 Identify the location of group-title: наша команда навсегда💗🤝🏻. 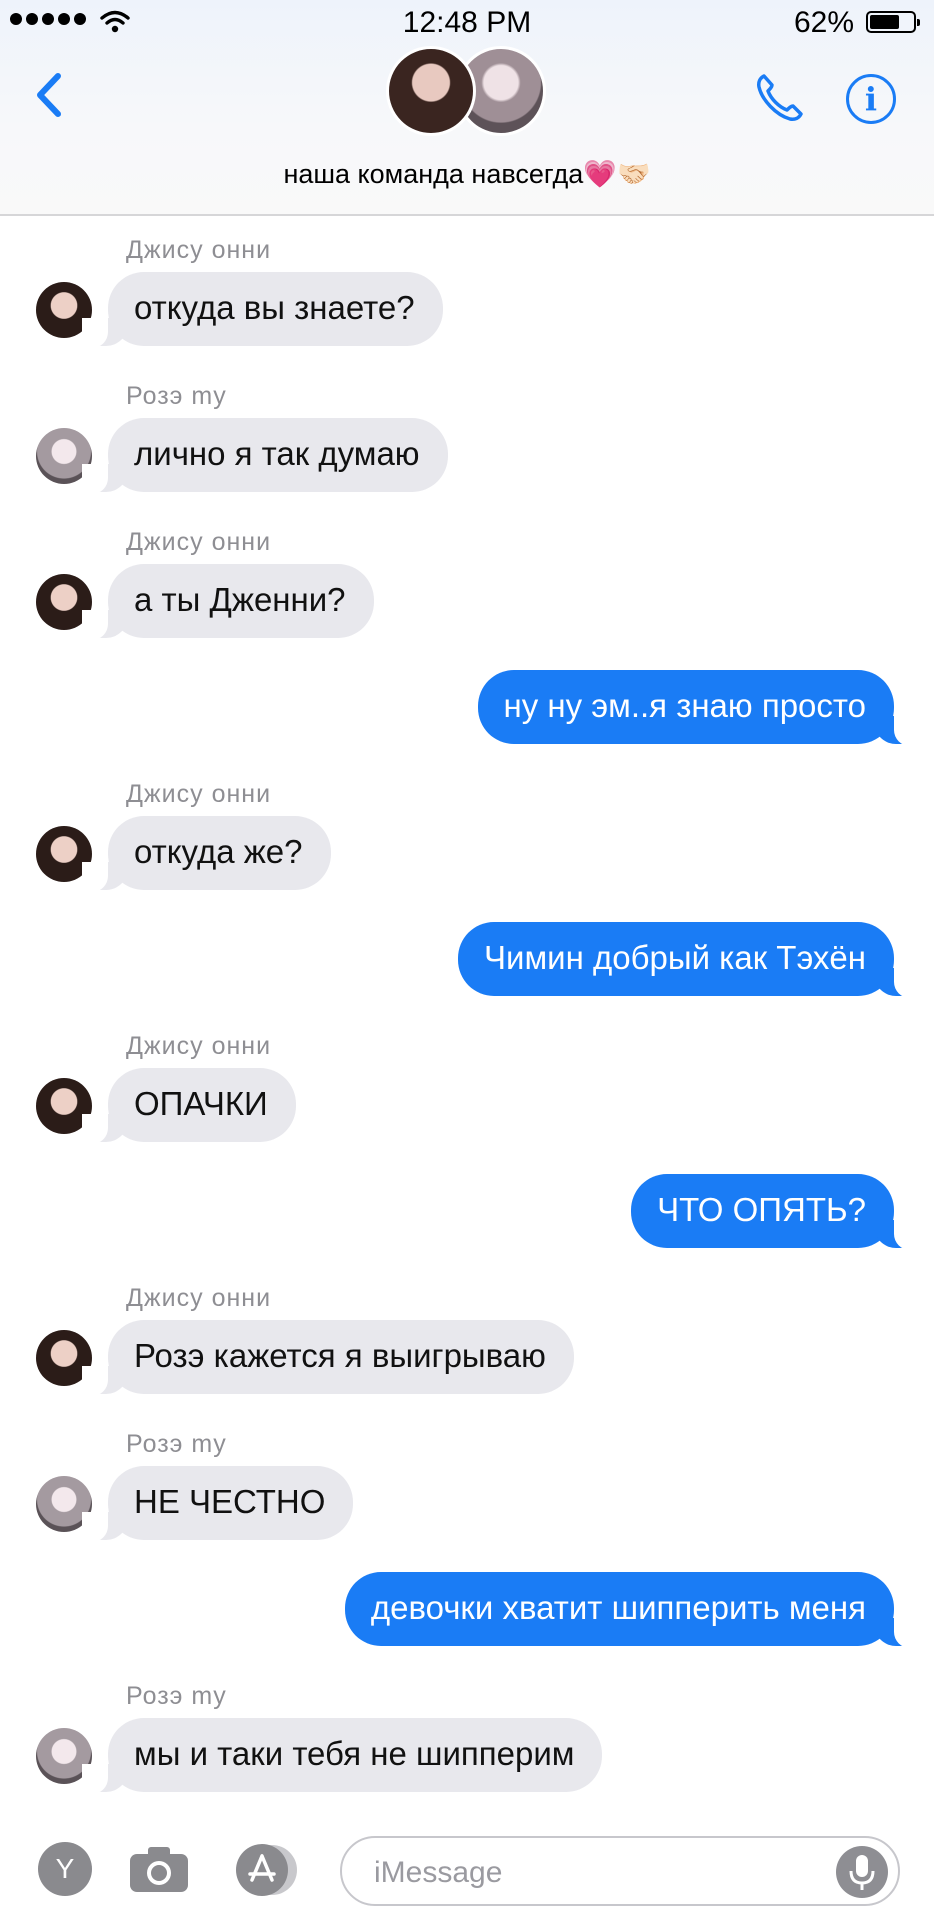
(467, 174).